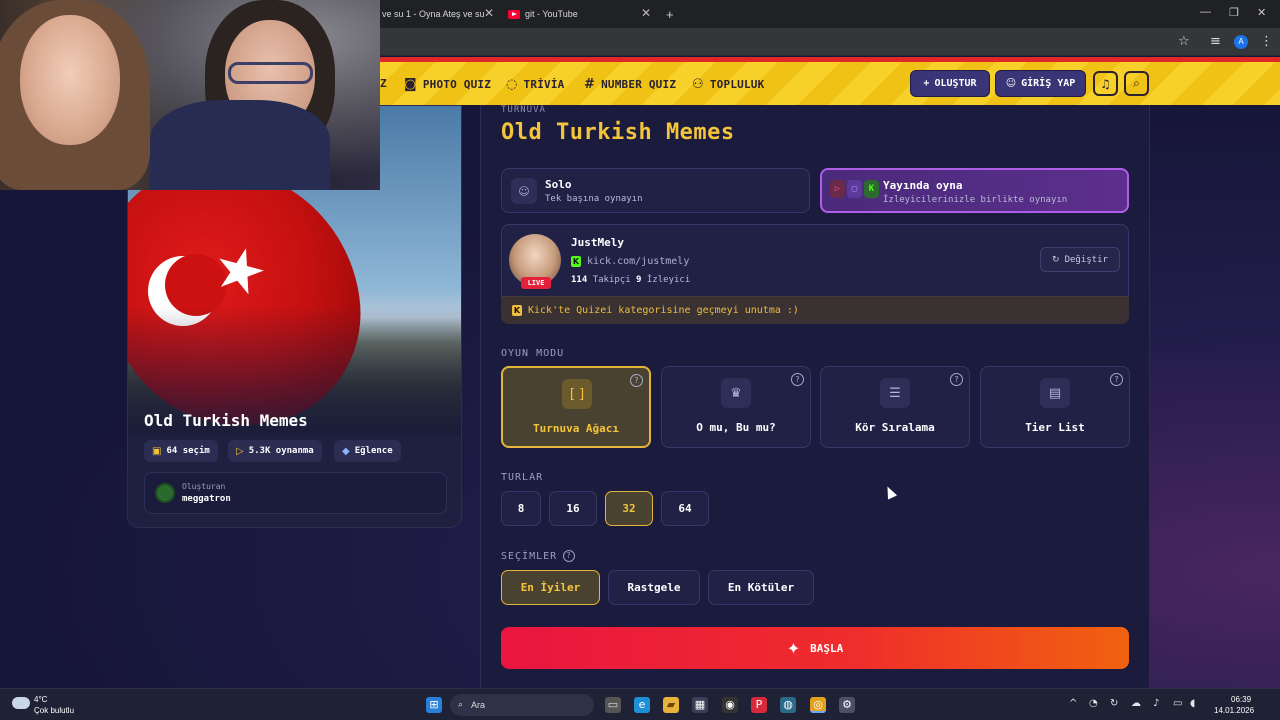  Describe the element at coordinates (1192, 703) in the screenshot. I see `volume-icon: ◖` at that location.